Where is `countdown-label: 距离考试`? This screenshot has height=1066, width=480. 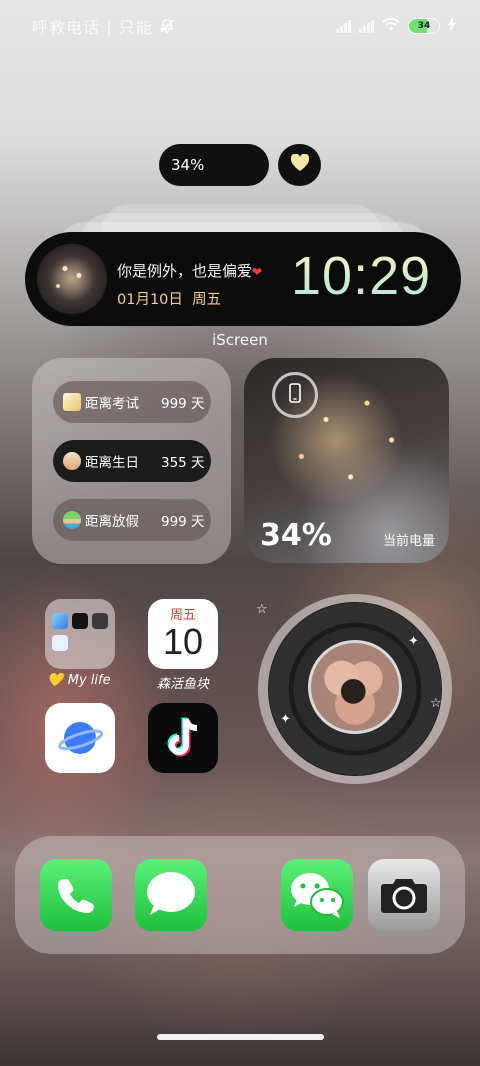
countdown-label: 距离考试 is located at coordinates (112, 404).